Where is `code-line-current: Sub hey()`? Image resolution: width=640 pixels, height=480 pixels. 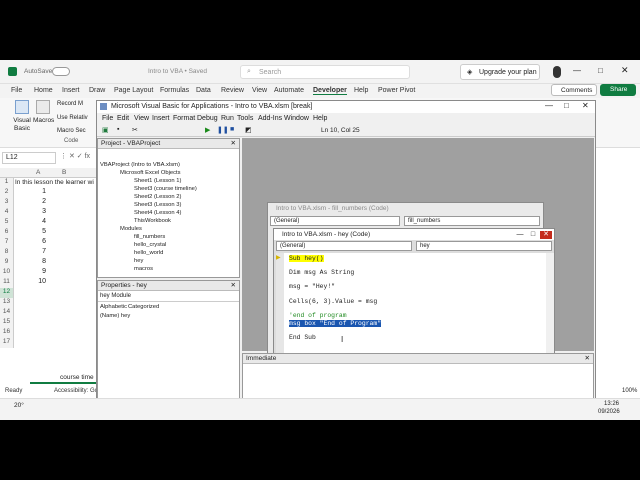 code-line-current: Sub hey() is located at coordinates (306, 258).